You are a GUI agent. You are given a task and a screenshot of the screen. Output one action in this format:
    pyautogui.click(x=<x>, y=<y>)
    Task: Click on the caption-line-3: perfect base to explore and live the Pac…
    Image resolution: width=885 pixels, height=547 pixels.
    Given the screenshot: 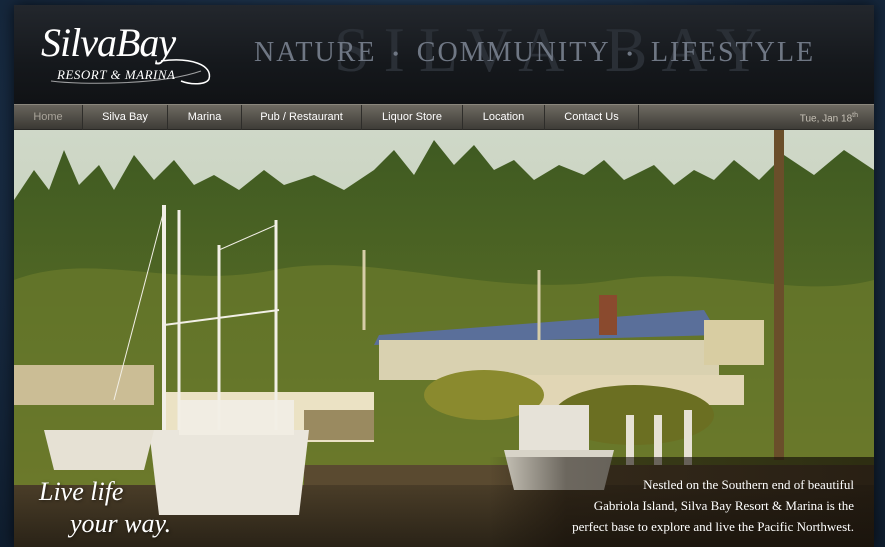 What is the action you would take?
    pyautogui.click(x=713, y=526)
    